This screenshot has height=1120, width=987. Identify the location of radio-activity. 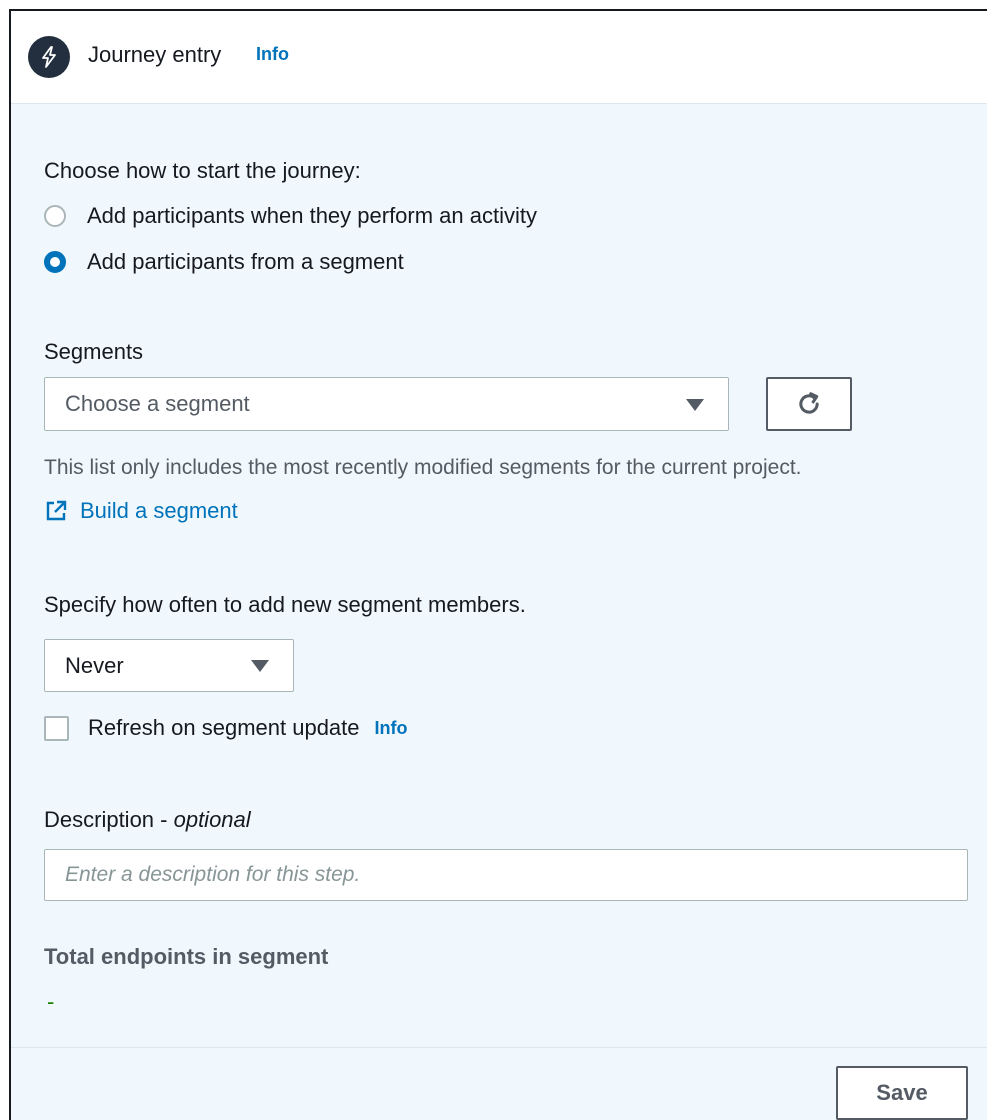
(55, 216).